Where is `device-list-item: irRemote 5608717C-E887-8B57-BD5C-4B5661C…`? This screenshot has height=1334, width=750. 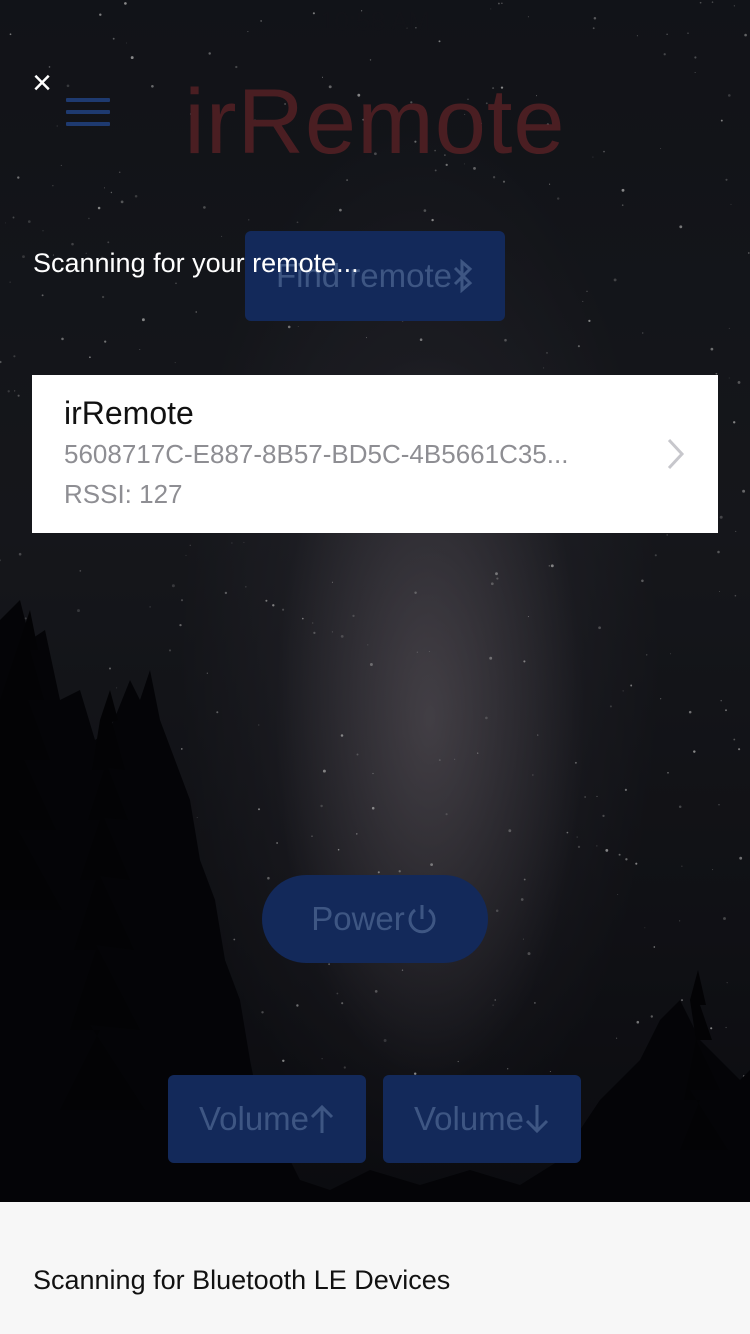
device-list-item: irRemote 5608717C-E887-8B57-BD5C-4B5661C… is located at coordinates (375, 454).